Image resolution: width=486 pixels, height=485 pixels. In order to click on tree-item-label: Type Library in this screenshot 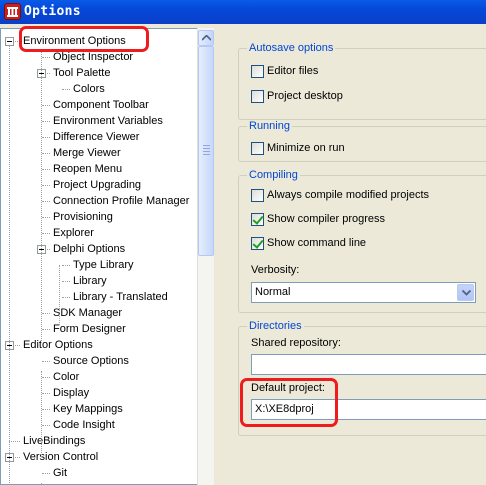, I will do `click(103, 265)`.